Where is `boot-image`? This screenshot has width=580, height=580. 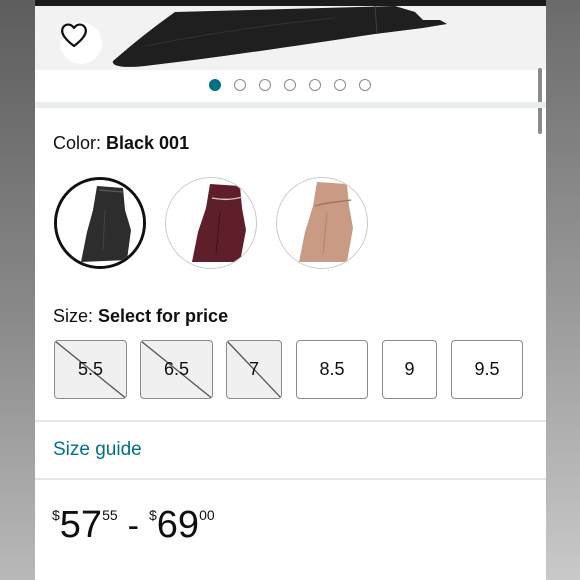
boot-image is located at coordinates (280, 36).